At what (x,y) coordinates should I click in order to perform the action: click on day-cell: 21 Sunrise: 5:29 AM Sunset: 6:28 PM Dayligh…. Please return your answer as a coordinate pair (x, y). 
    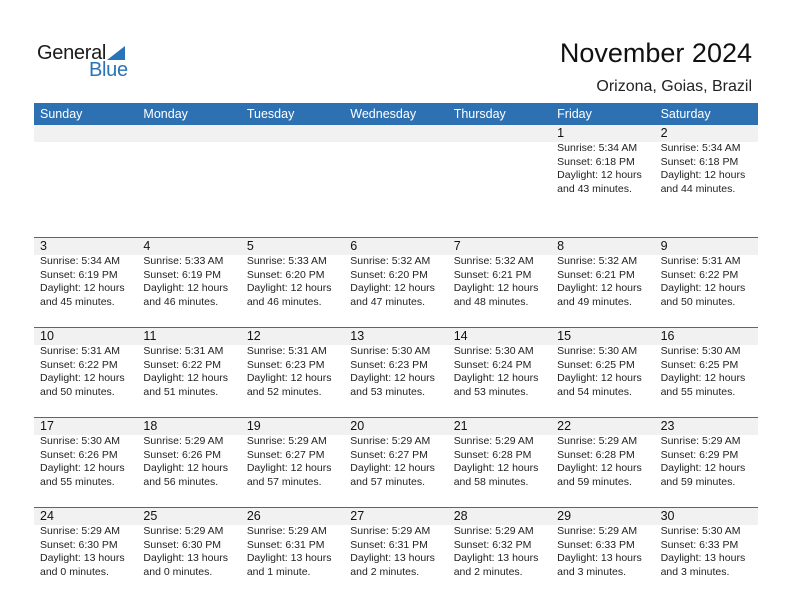
    Looking at the image, I should click on (499, 462).